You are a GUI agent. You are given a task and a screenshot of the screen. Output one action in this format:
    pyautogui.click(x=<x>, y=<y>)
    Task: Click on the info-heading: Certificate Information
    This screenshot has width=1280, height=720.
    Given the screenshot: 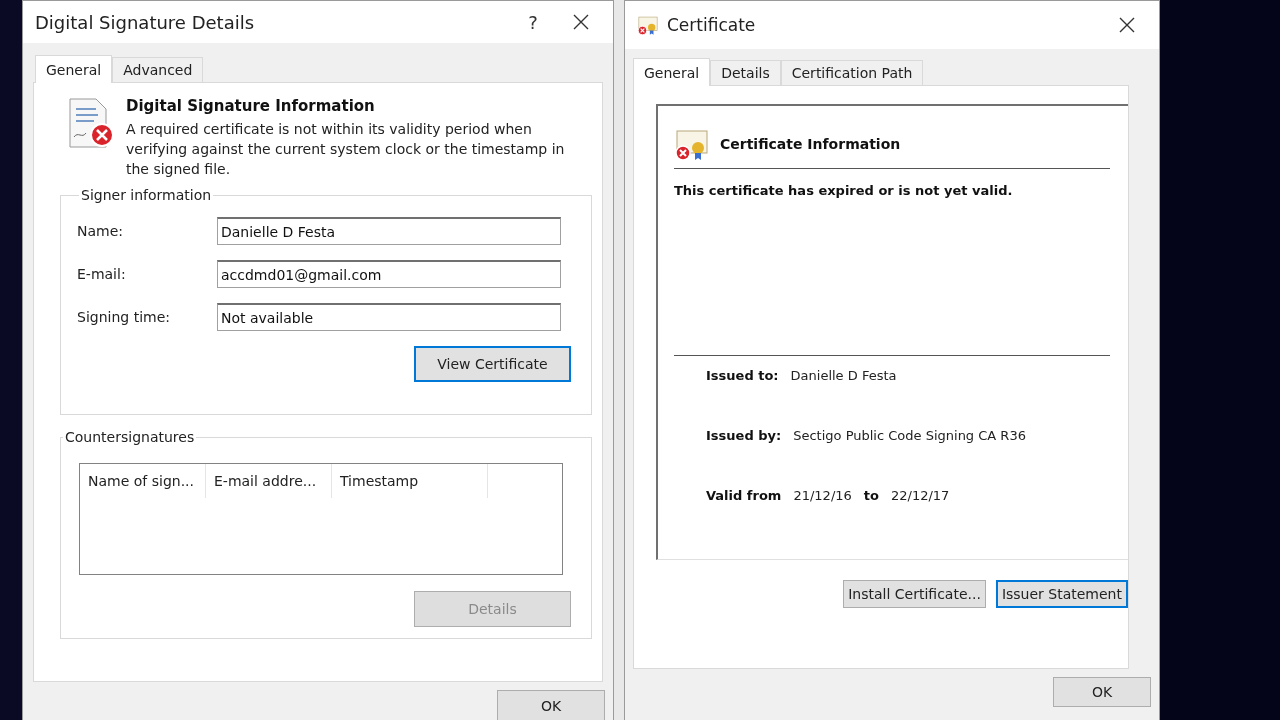 What is the action you would take?
    pyautogui.click(x=810, y=144)
    